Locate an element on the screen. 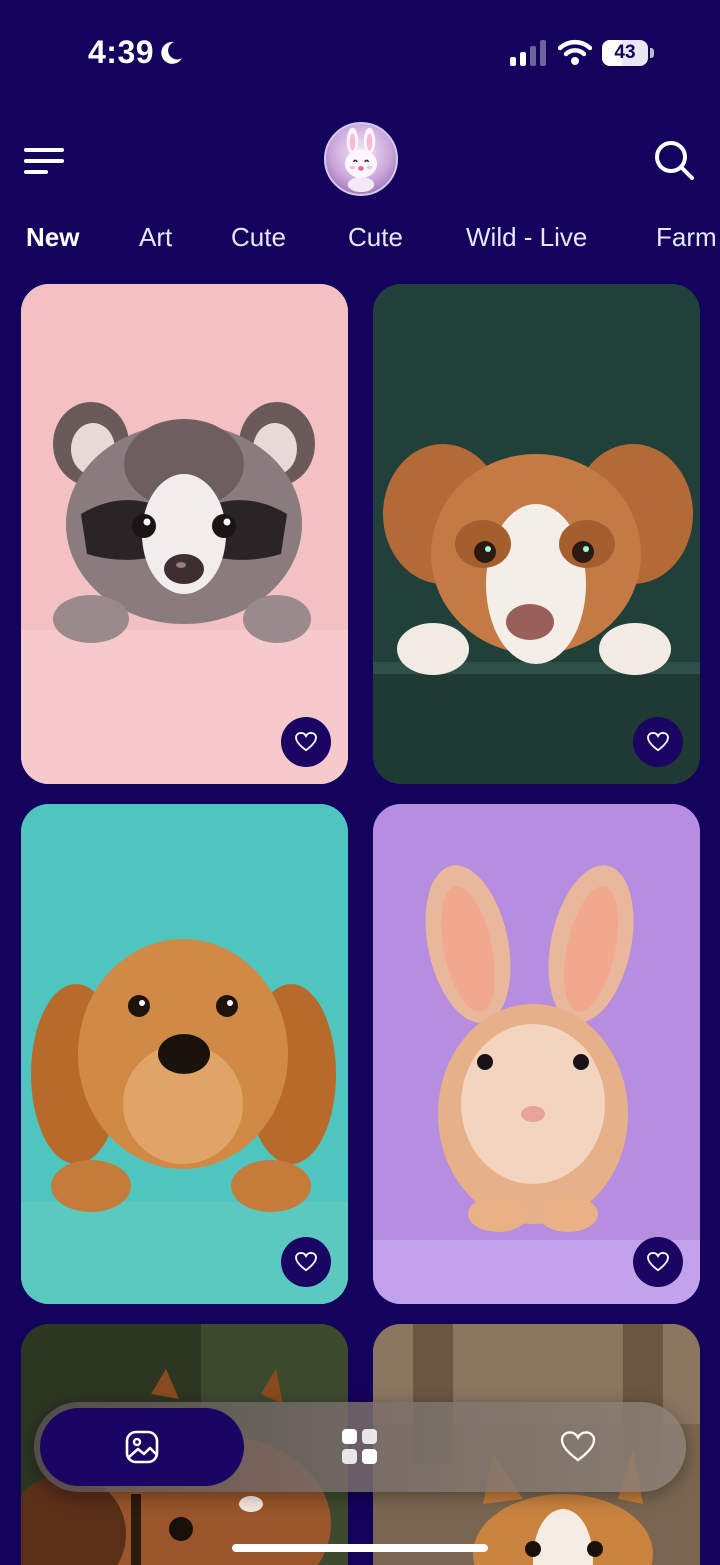 This screenshot has height=1565, width=720. battery-icon: 43 is located at coordinates (628, 53).